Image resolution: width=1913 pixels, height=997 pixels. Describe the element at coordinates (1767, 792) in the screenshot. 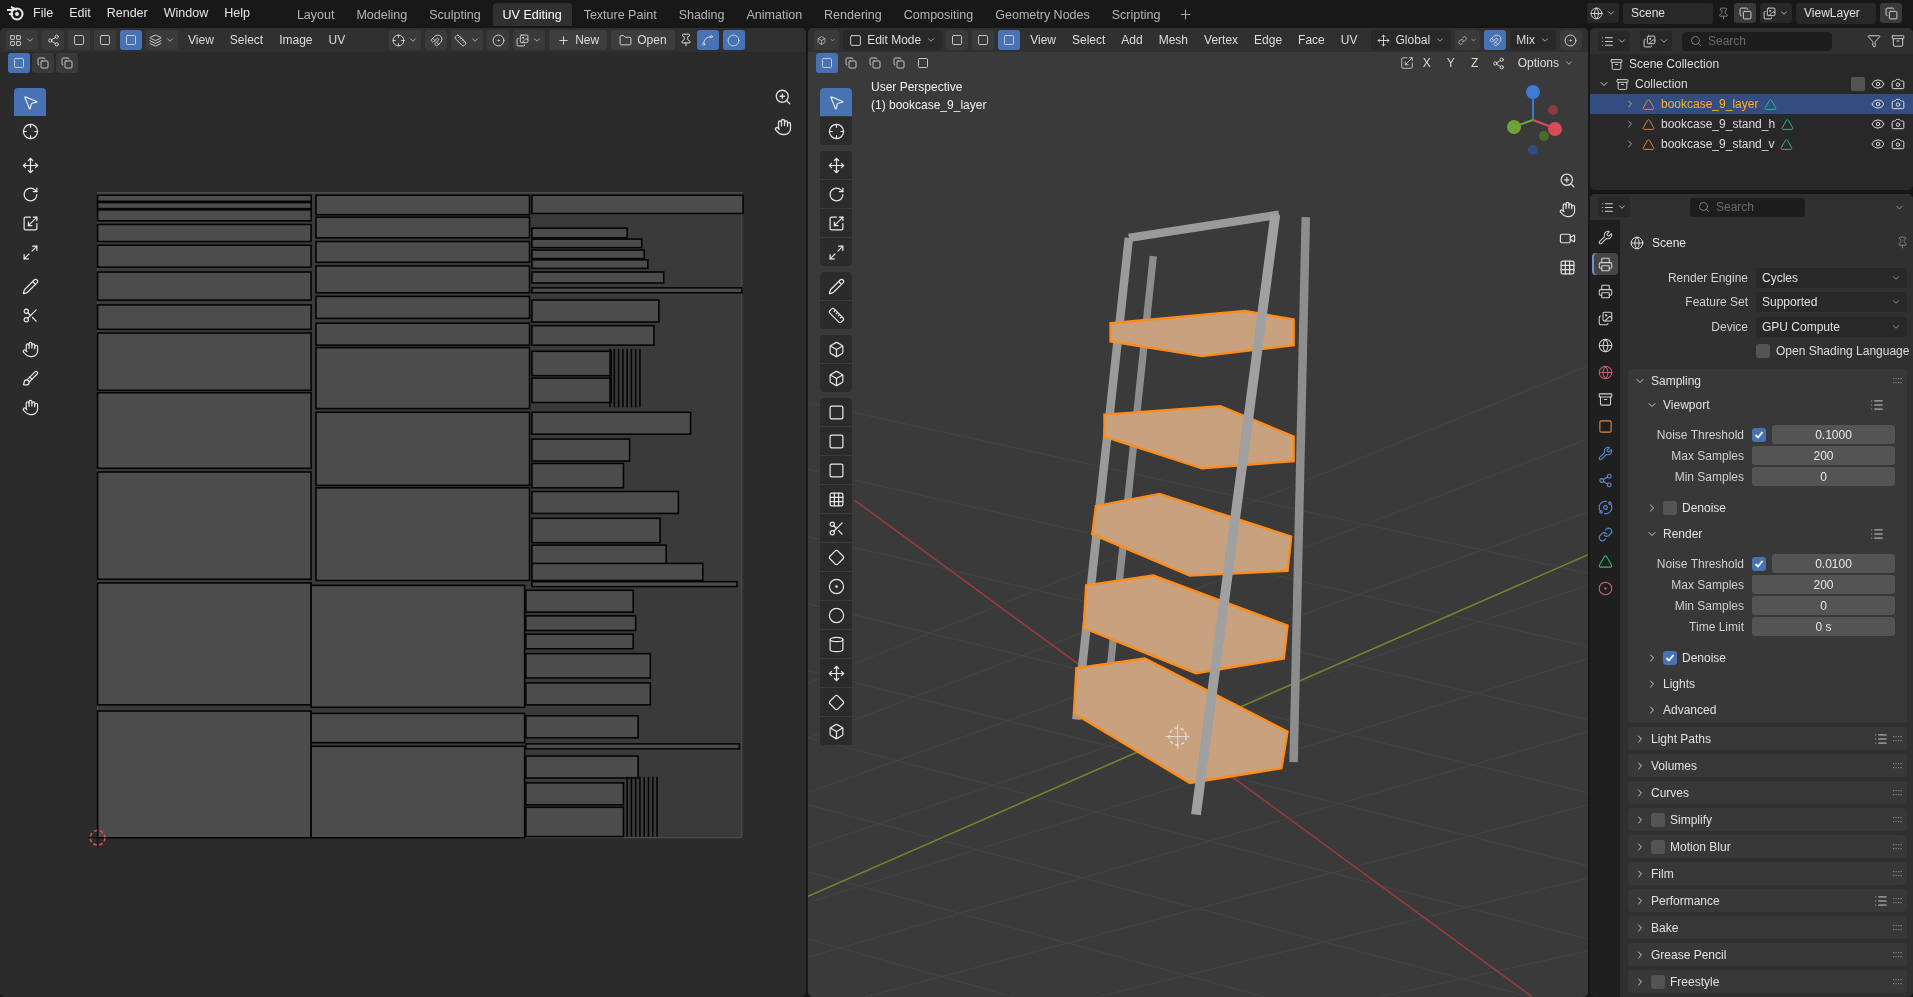

I see `panel-header: Curves` at that location.